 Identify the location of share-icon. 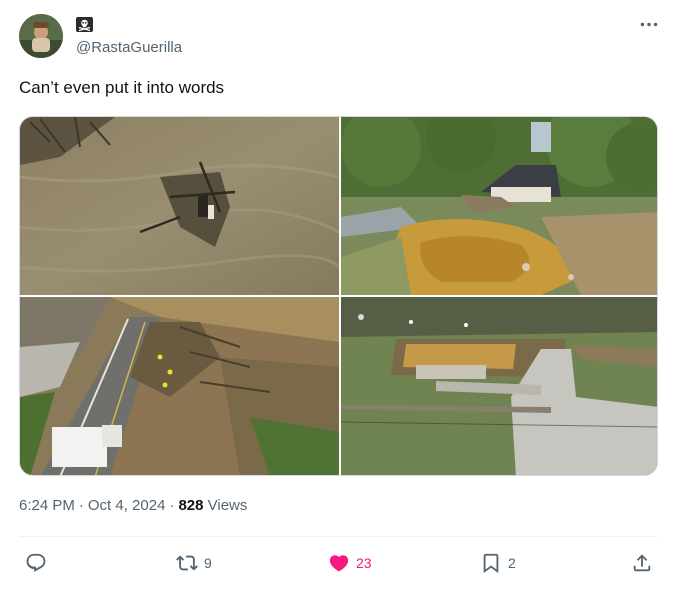
(642, 563).